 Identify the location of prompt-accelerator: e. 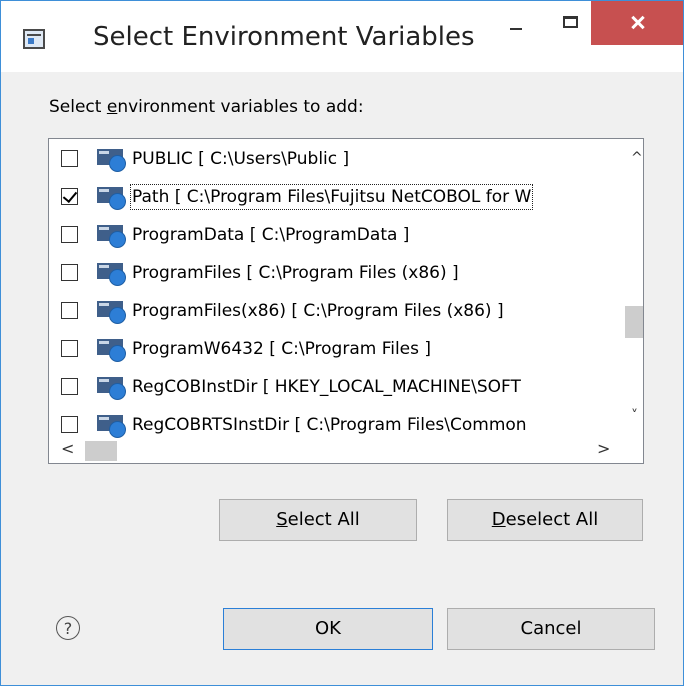
(112, 107).